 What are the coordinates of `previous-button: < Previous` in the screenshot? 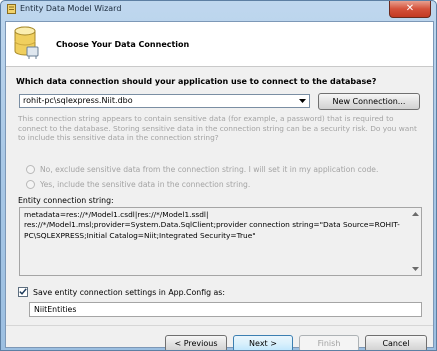 It's located at (196, 342).